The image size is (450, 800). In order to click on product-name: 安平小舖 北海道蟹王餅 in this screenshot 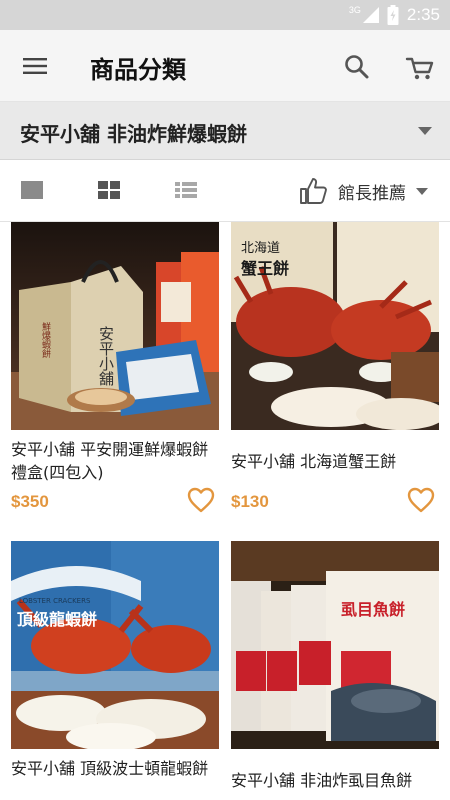, I will do `click(335, 461)`.